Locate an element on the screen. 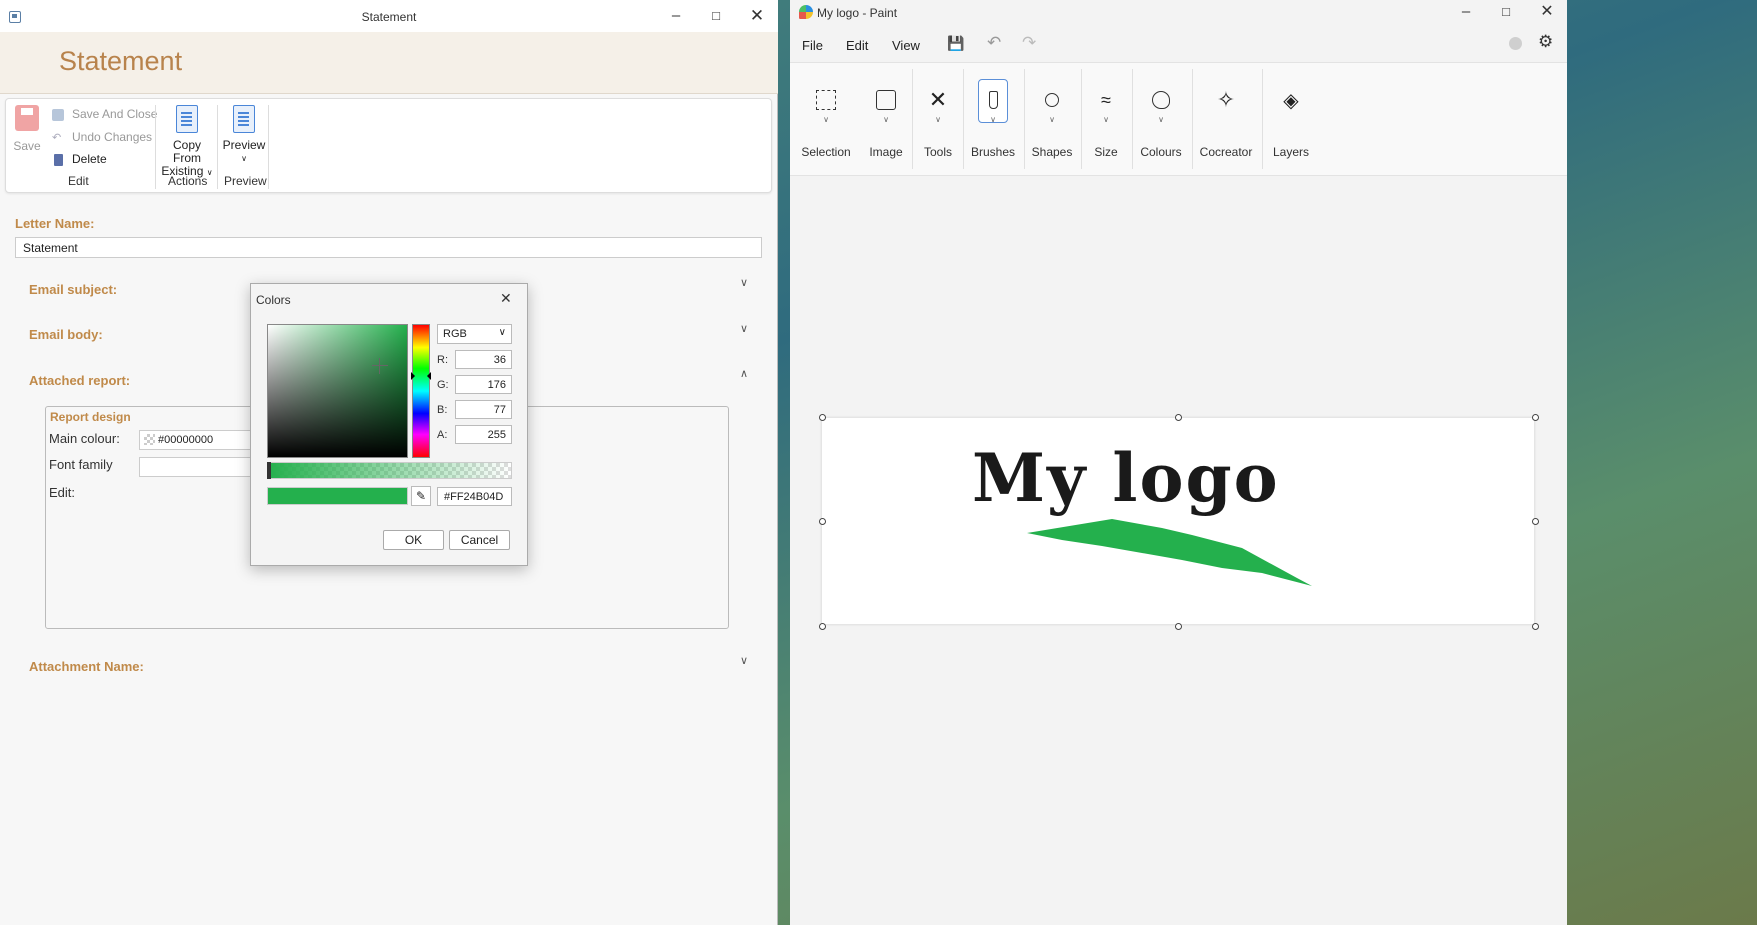  selection-tool: ∨ Selection is located at coordinates (826, 122).